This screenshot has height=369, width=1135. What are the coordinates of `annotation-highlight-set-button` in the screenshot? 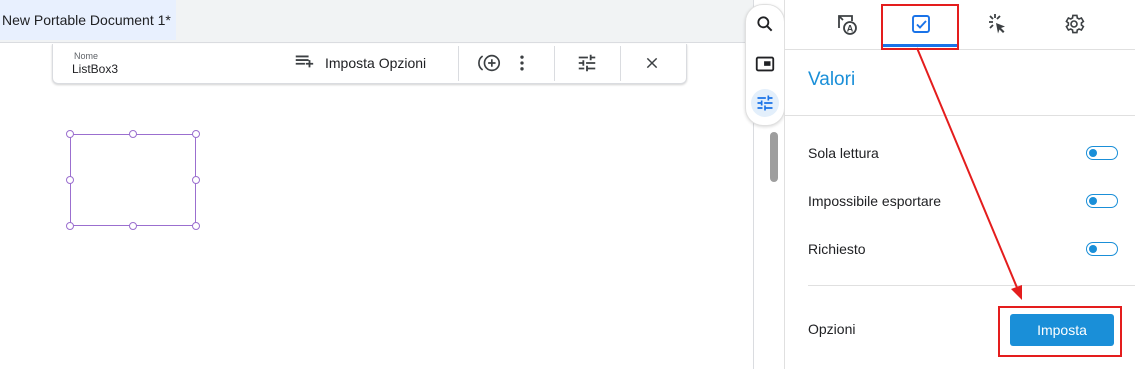 It's located at (1060, 331).